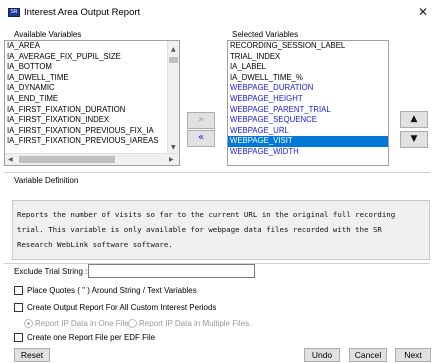 The height and width of the screenshot is (363, 434). What do you see at coordinates (308, 120) in the screenshot?
I see `selected-variable-item: WEBPAGE_SEQUENCE` at bounding box center [308, 120].